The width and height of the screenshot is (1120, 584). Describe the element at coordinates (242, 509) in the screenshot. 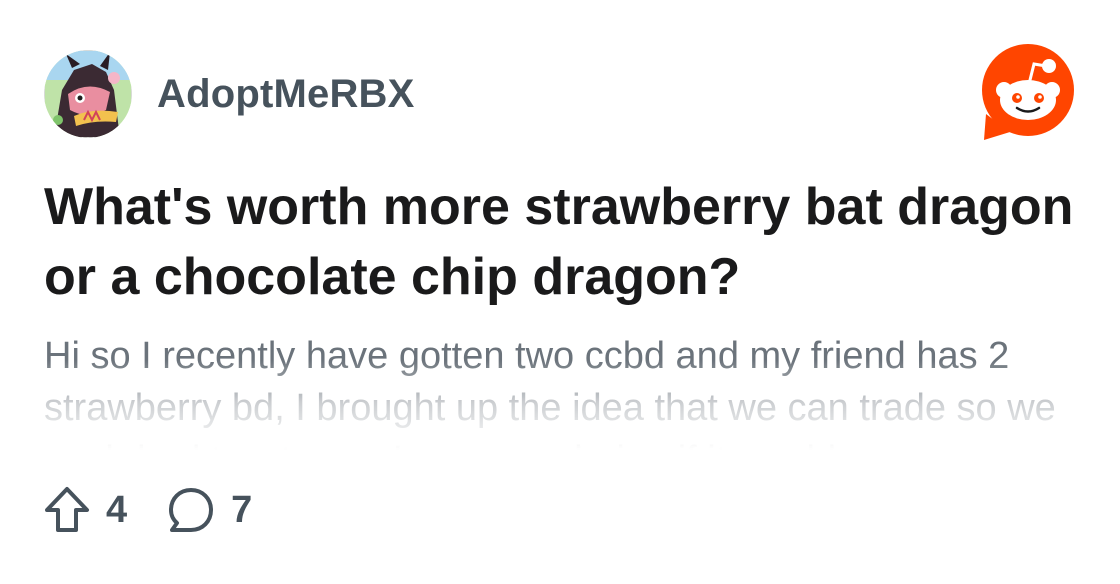

I see `comment-count: 7` at that location.